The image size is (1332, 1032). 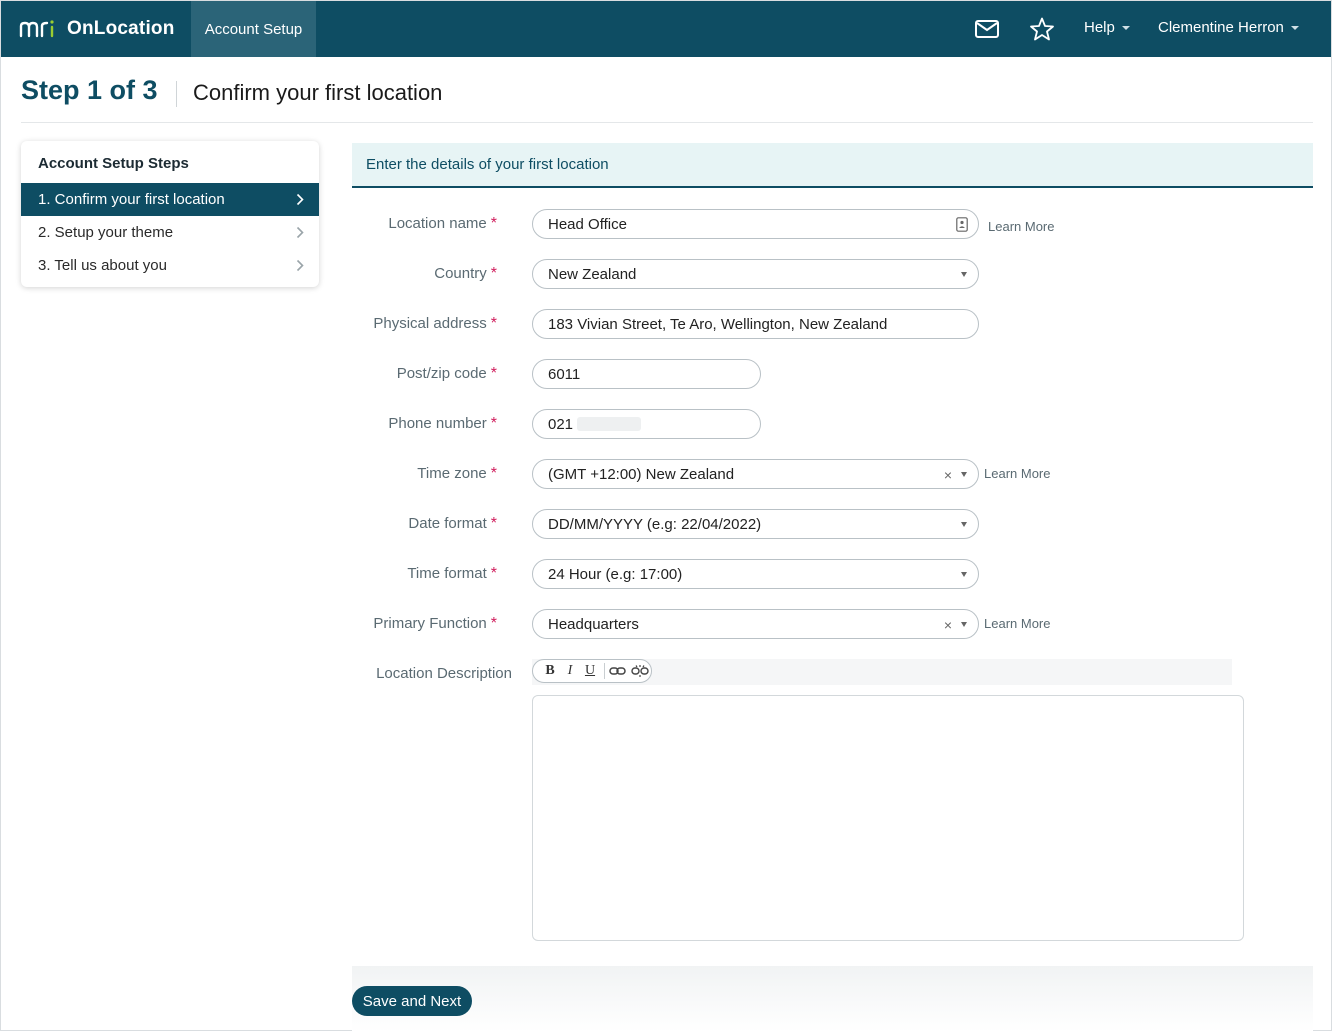 I want to click on postcode-label: Post/zip code *, so click(x=446, y=373).